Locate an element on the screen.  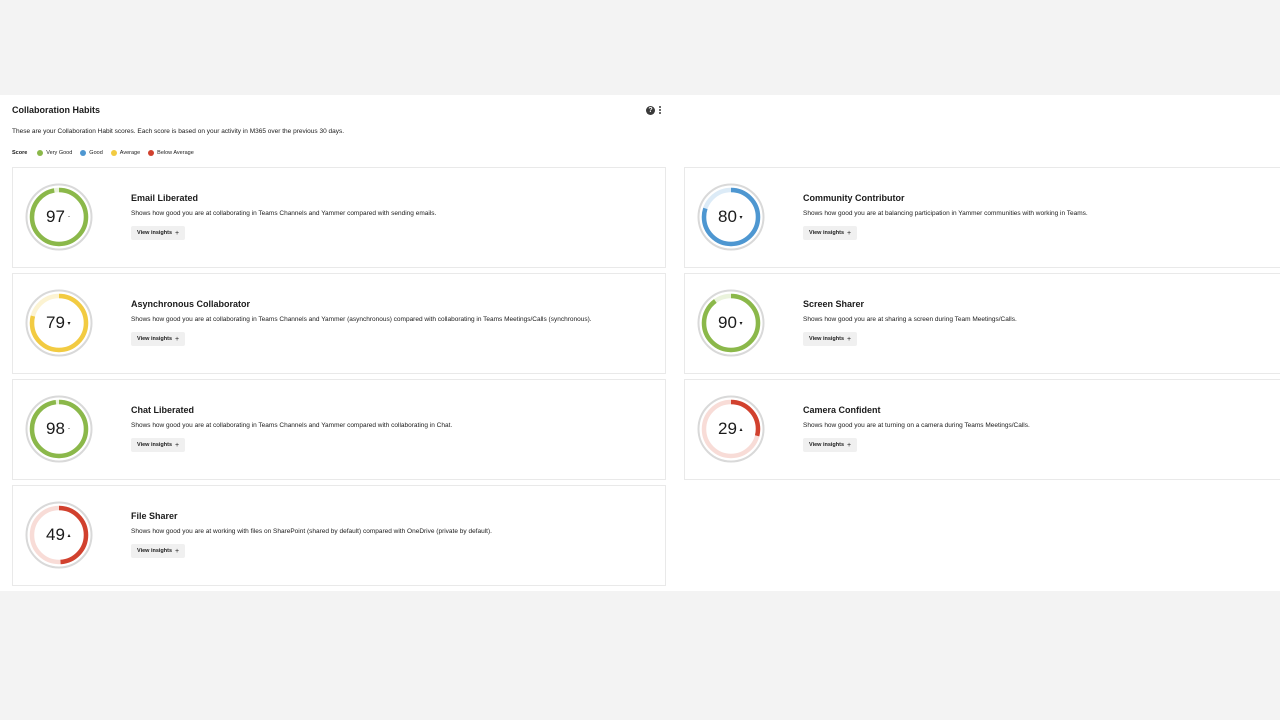
score-value: 90 is located at coordinates (727, 322).